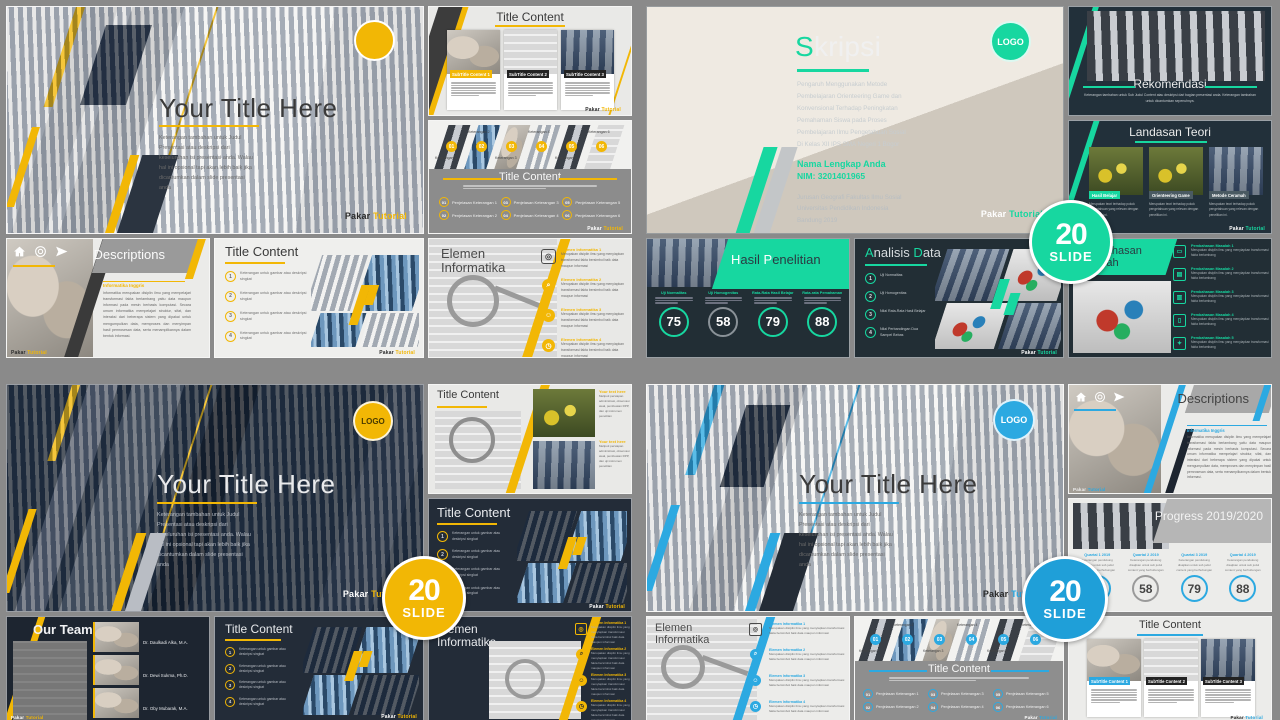 This screenshot has width=1280, height=720. Describe the element at coordinates (373, 421) in the screenshot. I see `logo-badge-yellow: LOGO` at that location.